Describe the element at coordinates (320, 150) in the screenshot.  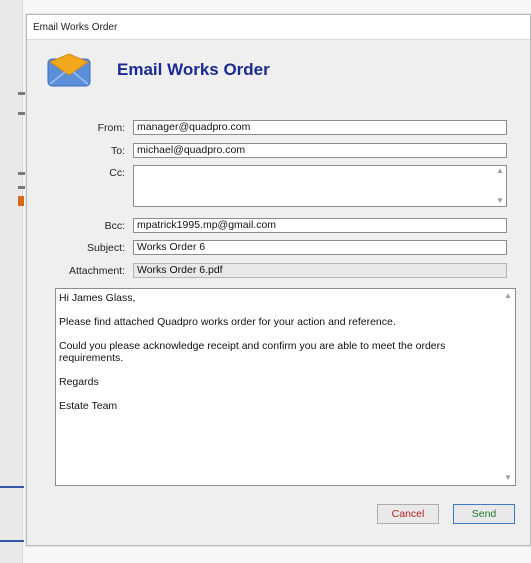
I see `to-field: michael@quadpro.com` at that location.